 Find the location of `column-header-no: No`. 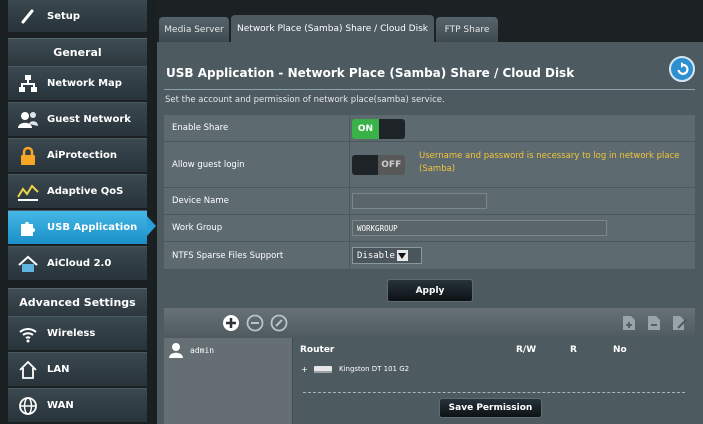

column-header-no: No is located at coordinates (620, 350).